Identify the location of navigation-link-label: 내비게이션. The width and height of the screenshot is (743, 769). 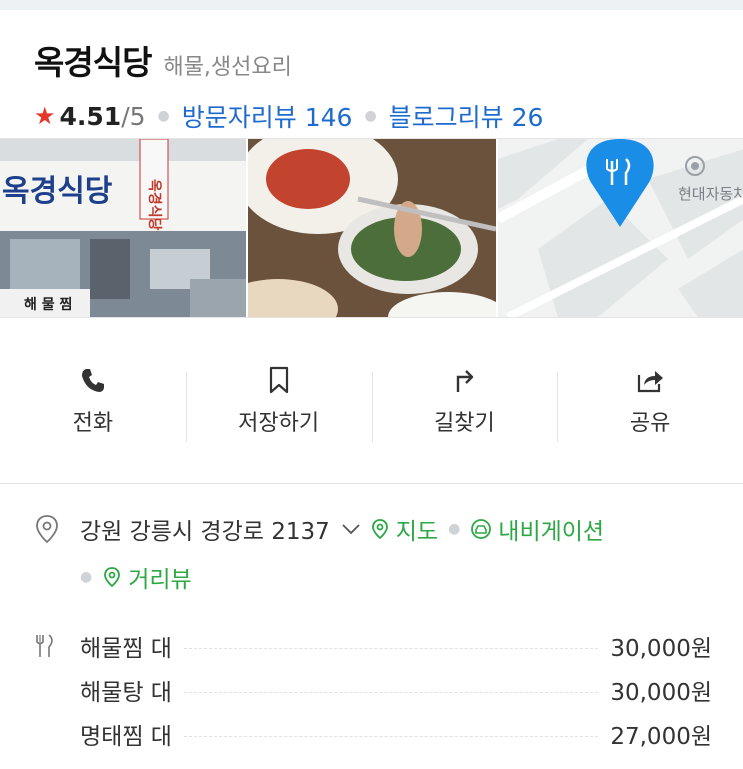
(551, 532).